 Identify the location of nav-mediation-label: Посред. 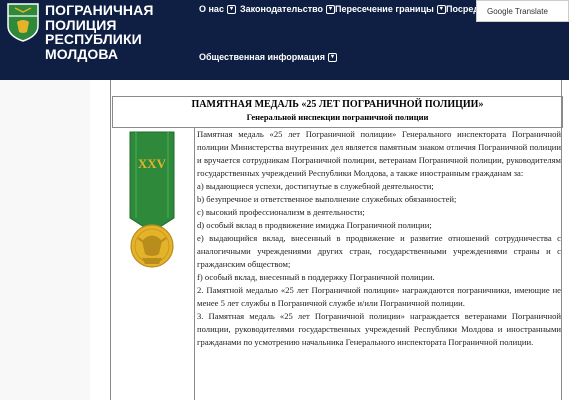
(463, 9).